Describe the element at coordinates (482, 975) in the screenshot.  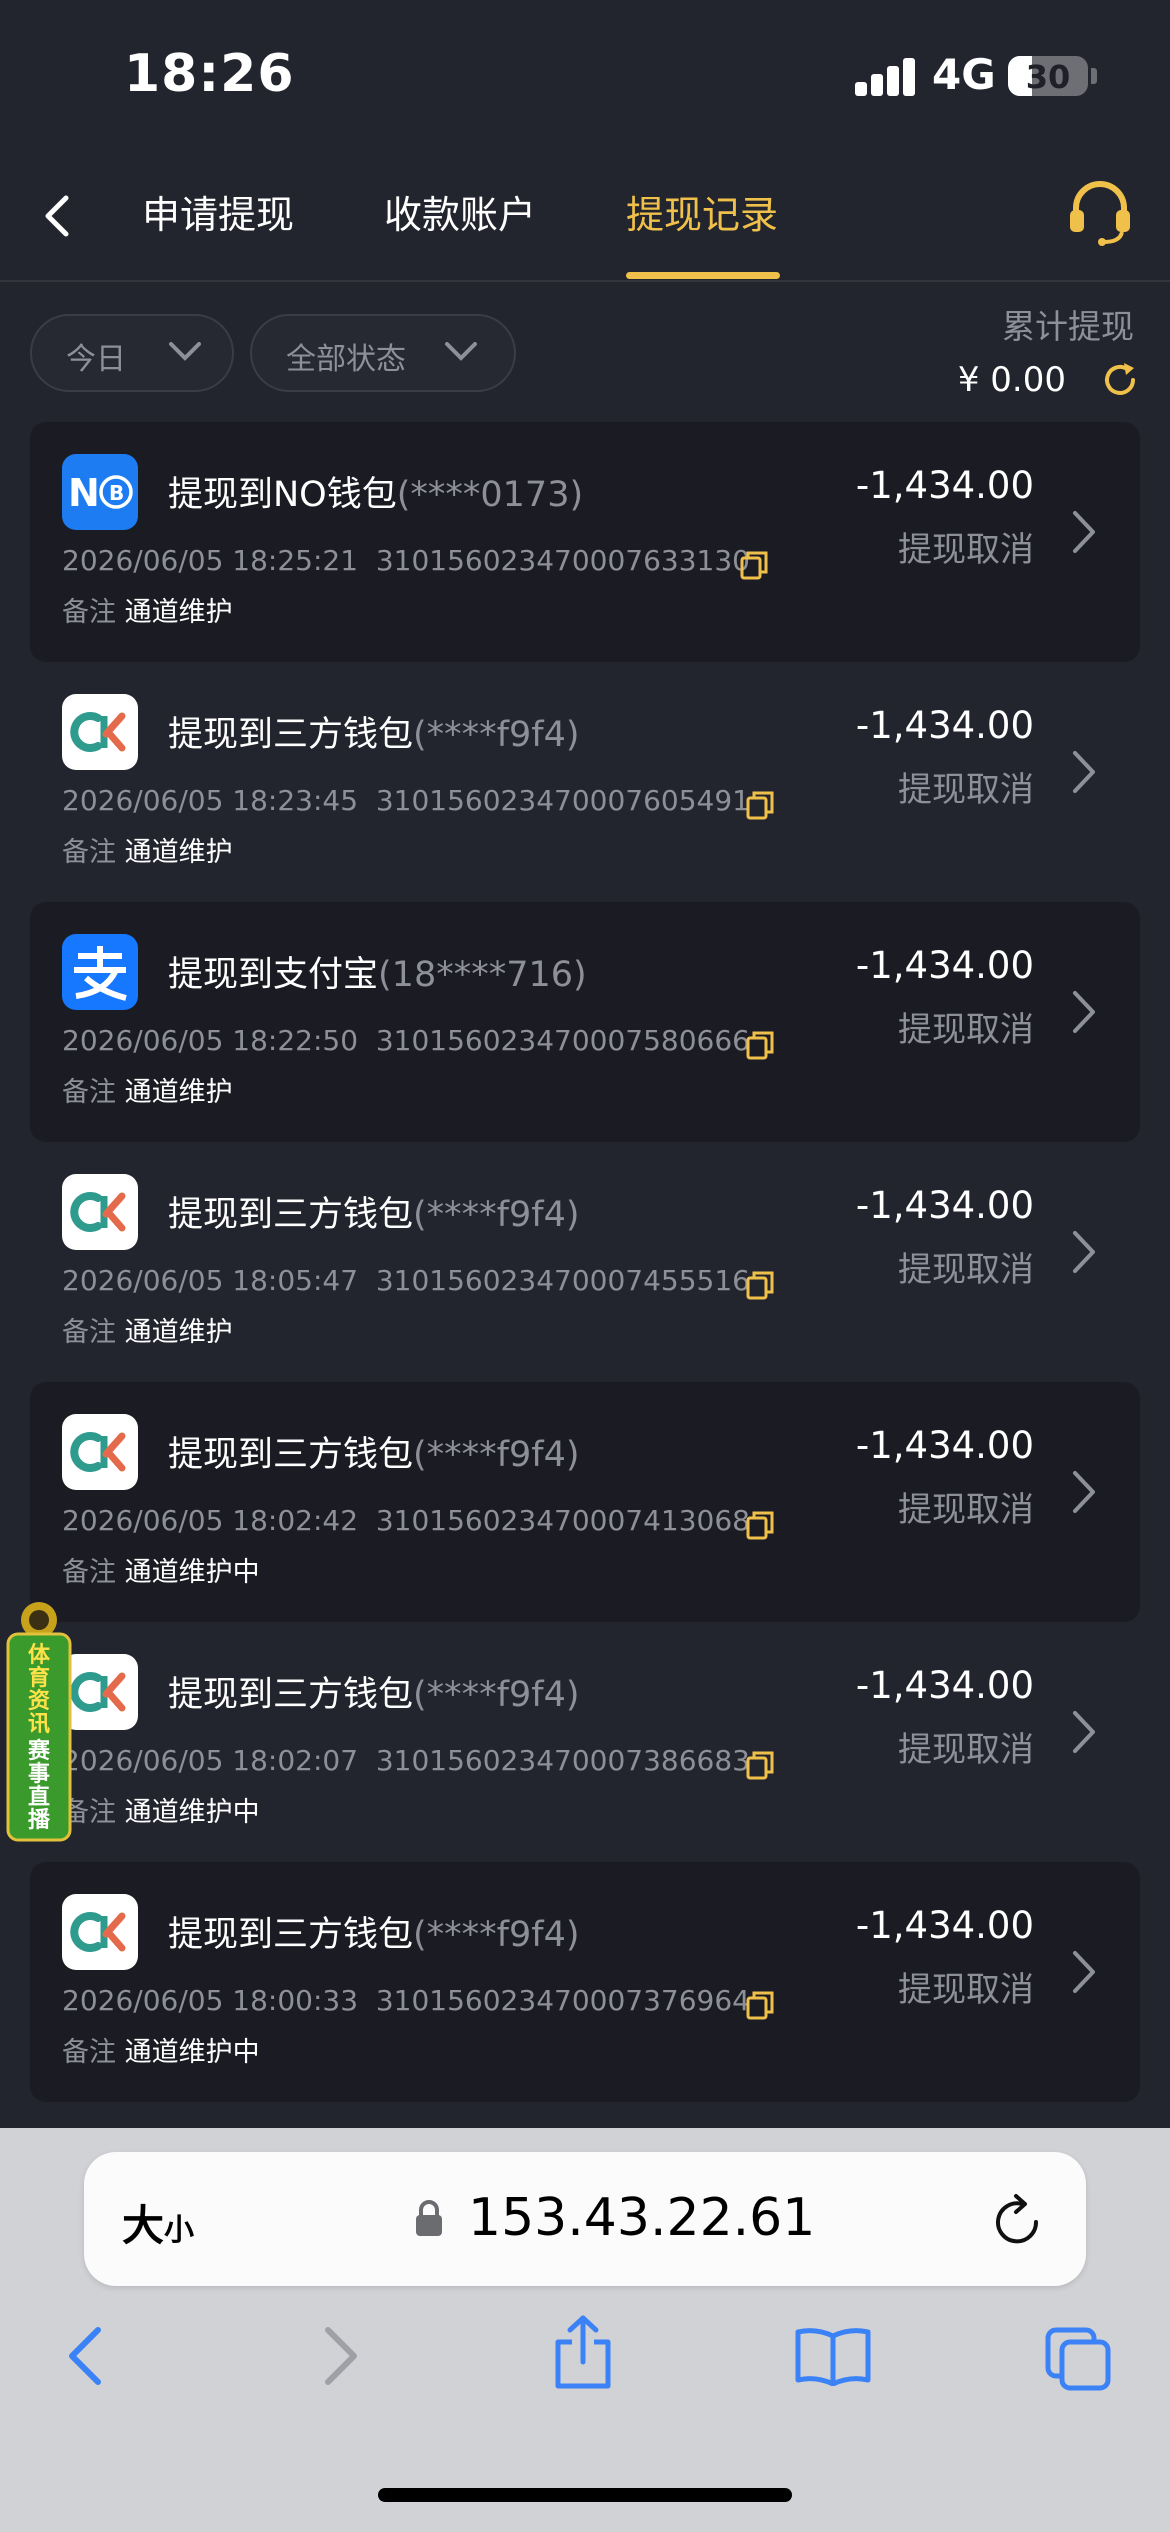
I see `record-account: (18****716)` at that location.